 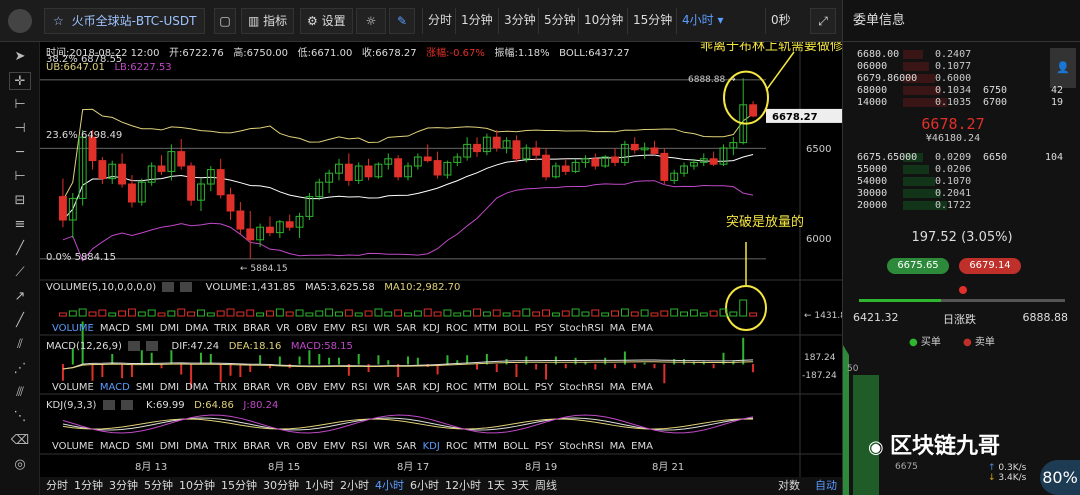 I want to click on orderbook-row: 6679.86000 0.6000, so click(x=953, y=78).